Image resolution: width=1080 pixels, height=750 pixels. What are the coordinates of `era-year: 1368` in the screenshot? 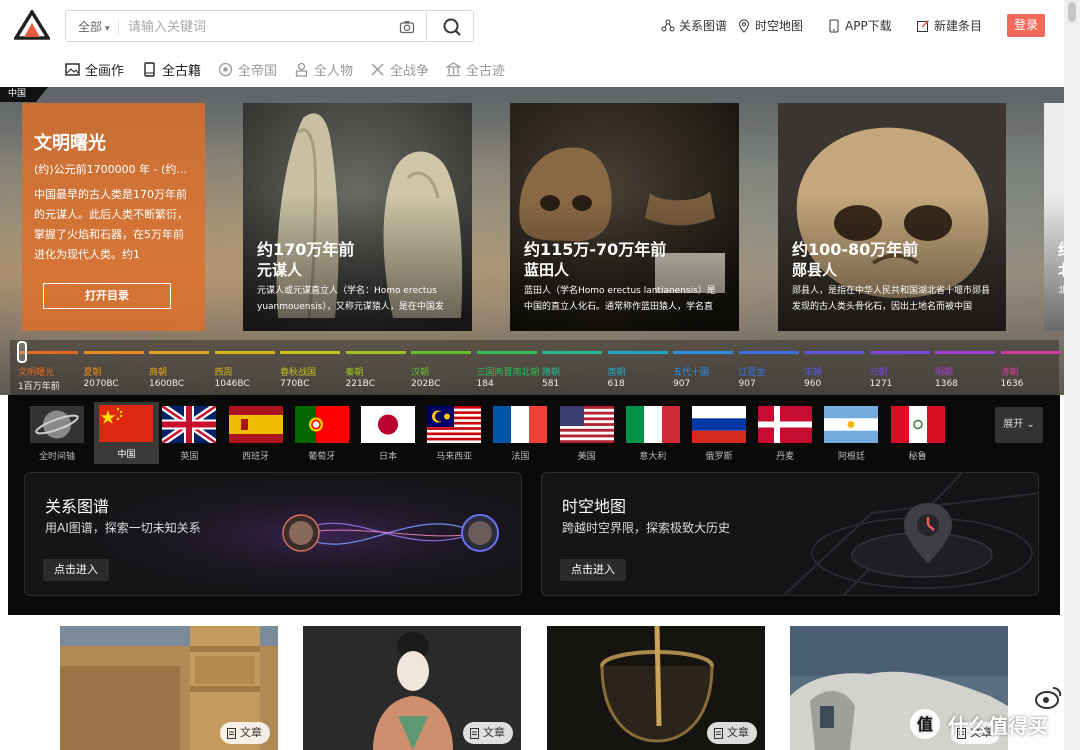 It's located at (946, 384).